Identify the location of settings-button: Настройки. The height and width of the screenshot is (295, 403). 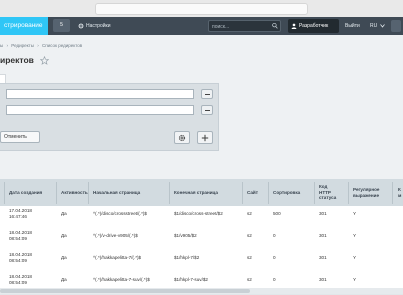
(94, 26).